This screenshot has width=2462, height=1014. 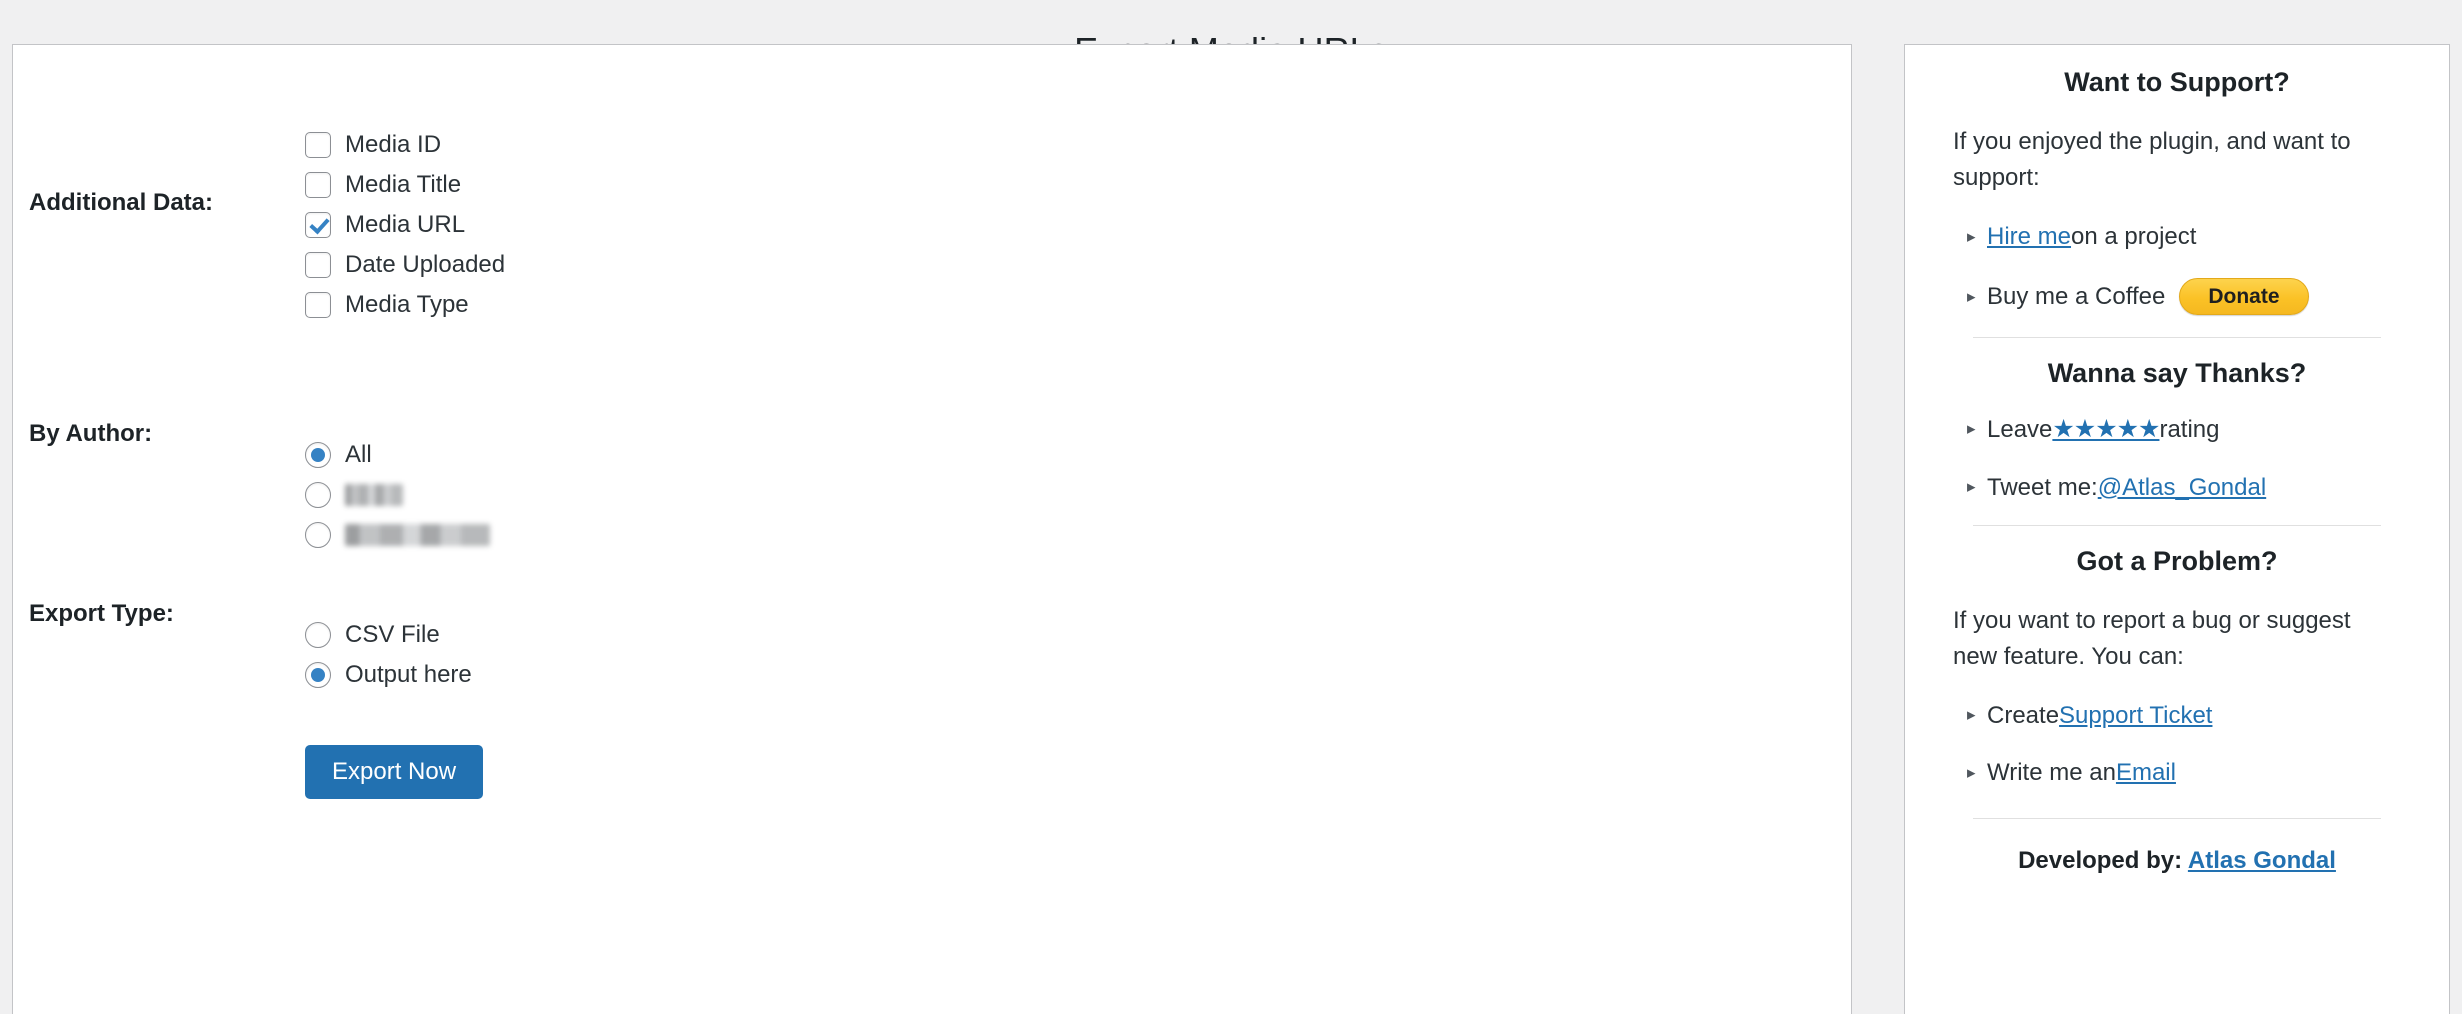 I want to click on developed-by: Developed by: Atlas Gondal, so click(x=2177, y=861).